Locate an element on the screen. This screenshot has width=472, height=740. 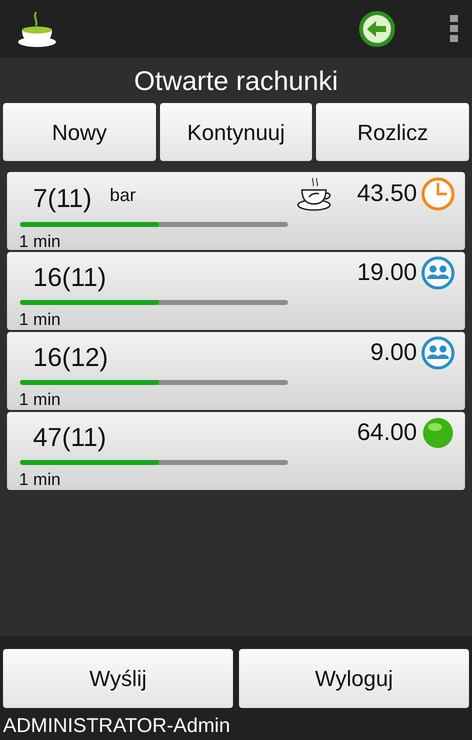
menu-icon is located at coordinates (454, 29).